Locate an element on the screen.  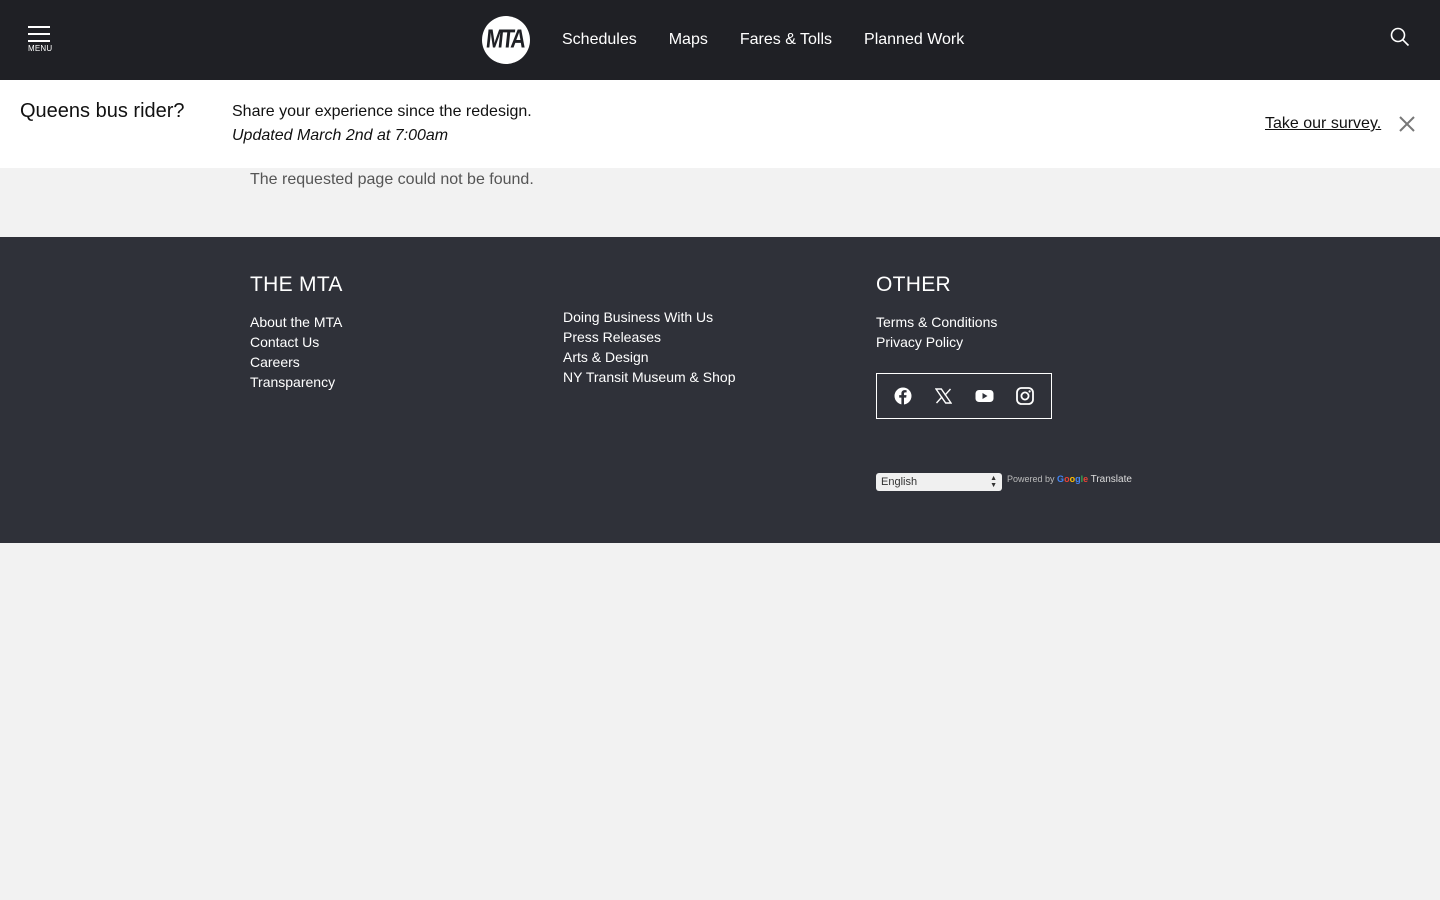
footer-link-privacy: Privacy Policy is located at coordinates (919, 342).